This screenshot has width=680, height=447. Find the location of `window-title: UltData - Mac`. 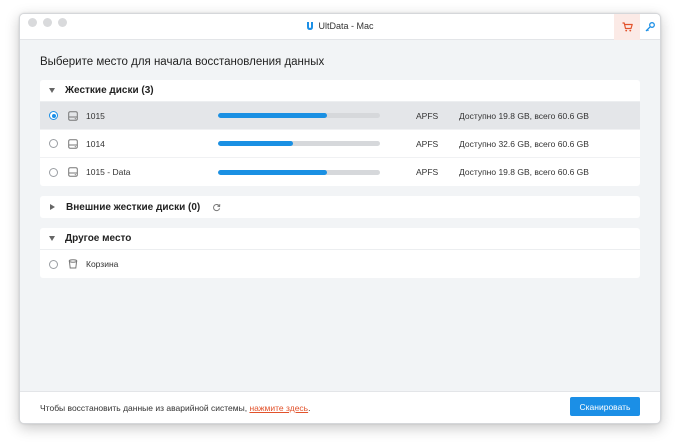

window-title: UltData - Mac is located at coordinates (340, 26).